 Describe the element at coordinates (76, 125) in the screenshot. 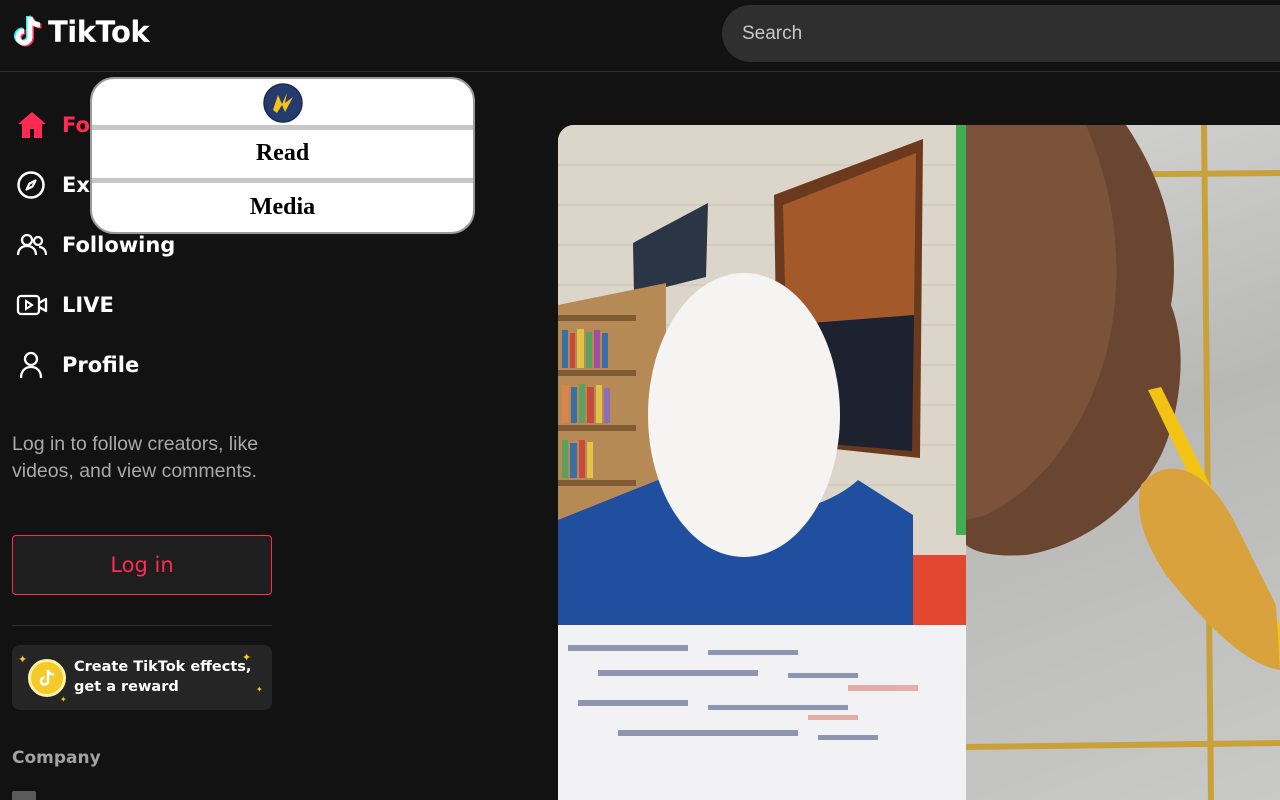

I see `sidebar-item-label: Fo` at that location.